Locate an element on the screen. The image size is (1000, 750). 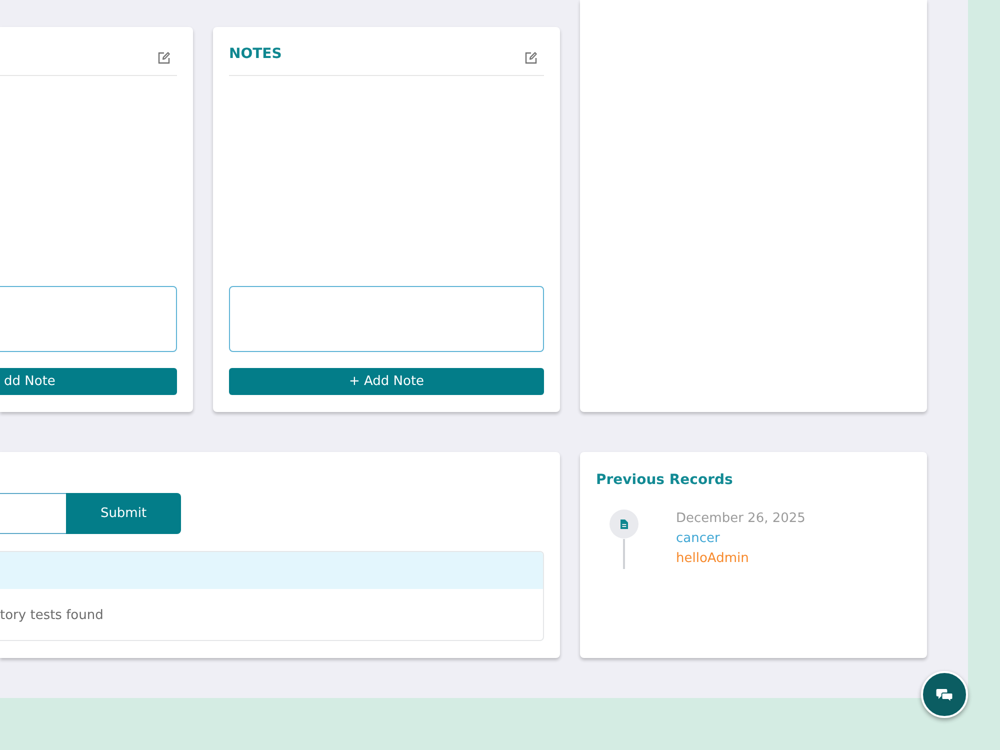
add-note-button: + Add Note is located at coordinates (386, 381).